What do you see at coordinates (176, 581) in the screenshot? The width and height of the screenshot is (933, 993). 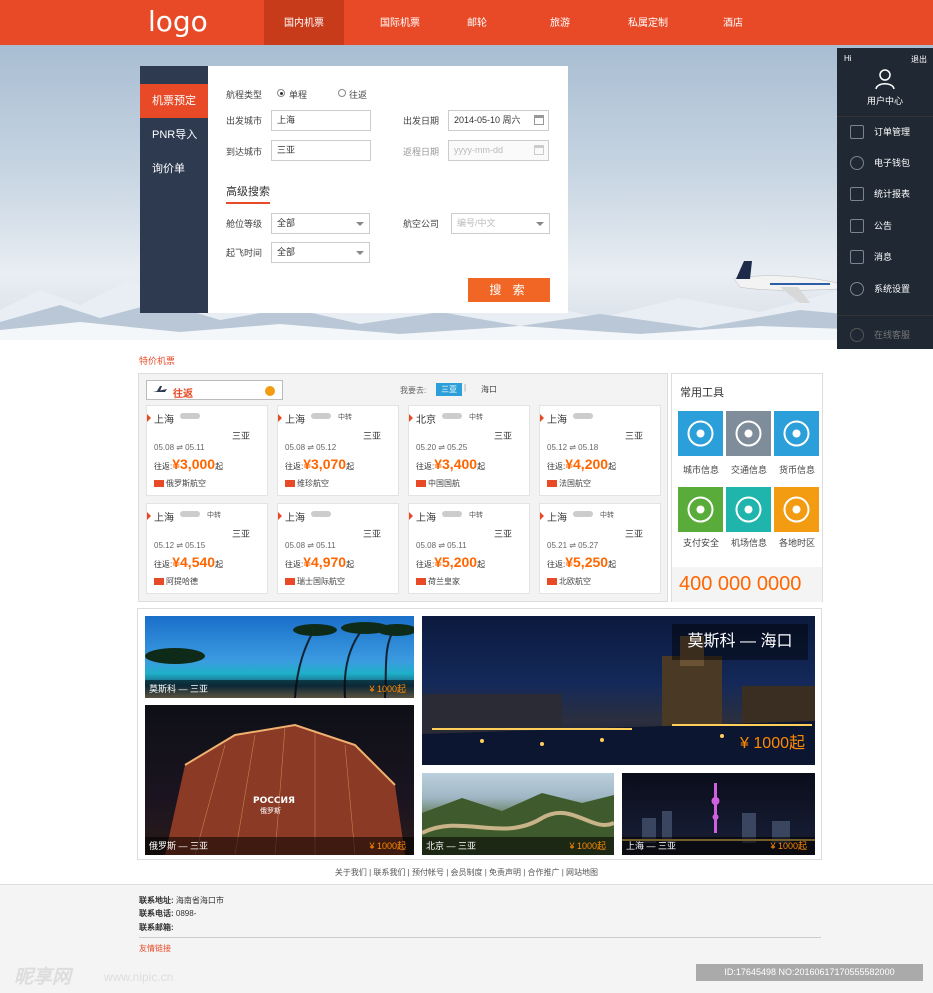 I see `deal-airline: 阿提哈德` at bounding box center [176, 581].